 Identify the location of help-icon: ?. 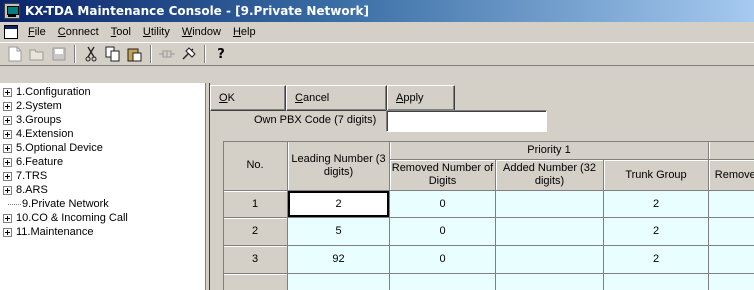
(221, 54).